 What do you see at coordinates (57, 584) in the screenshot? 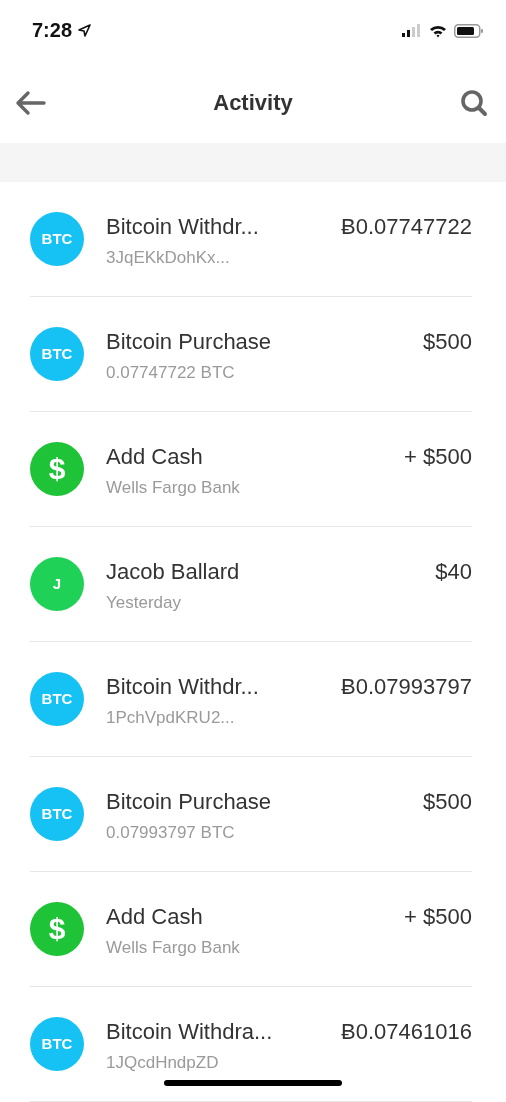
I see `avatar: J` at bounding box center [57, 584].